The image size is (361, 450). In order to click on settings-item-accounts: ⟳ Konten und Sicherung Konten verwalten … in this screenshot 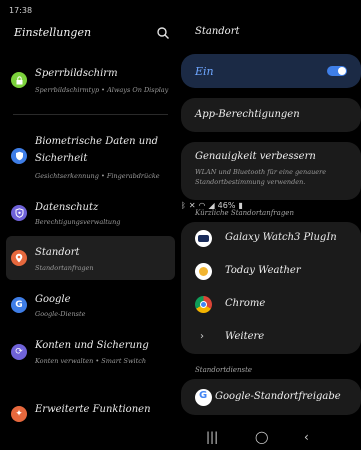, I will do `click(90, 352)`.